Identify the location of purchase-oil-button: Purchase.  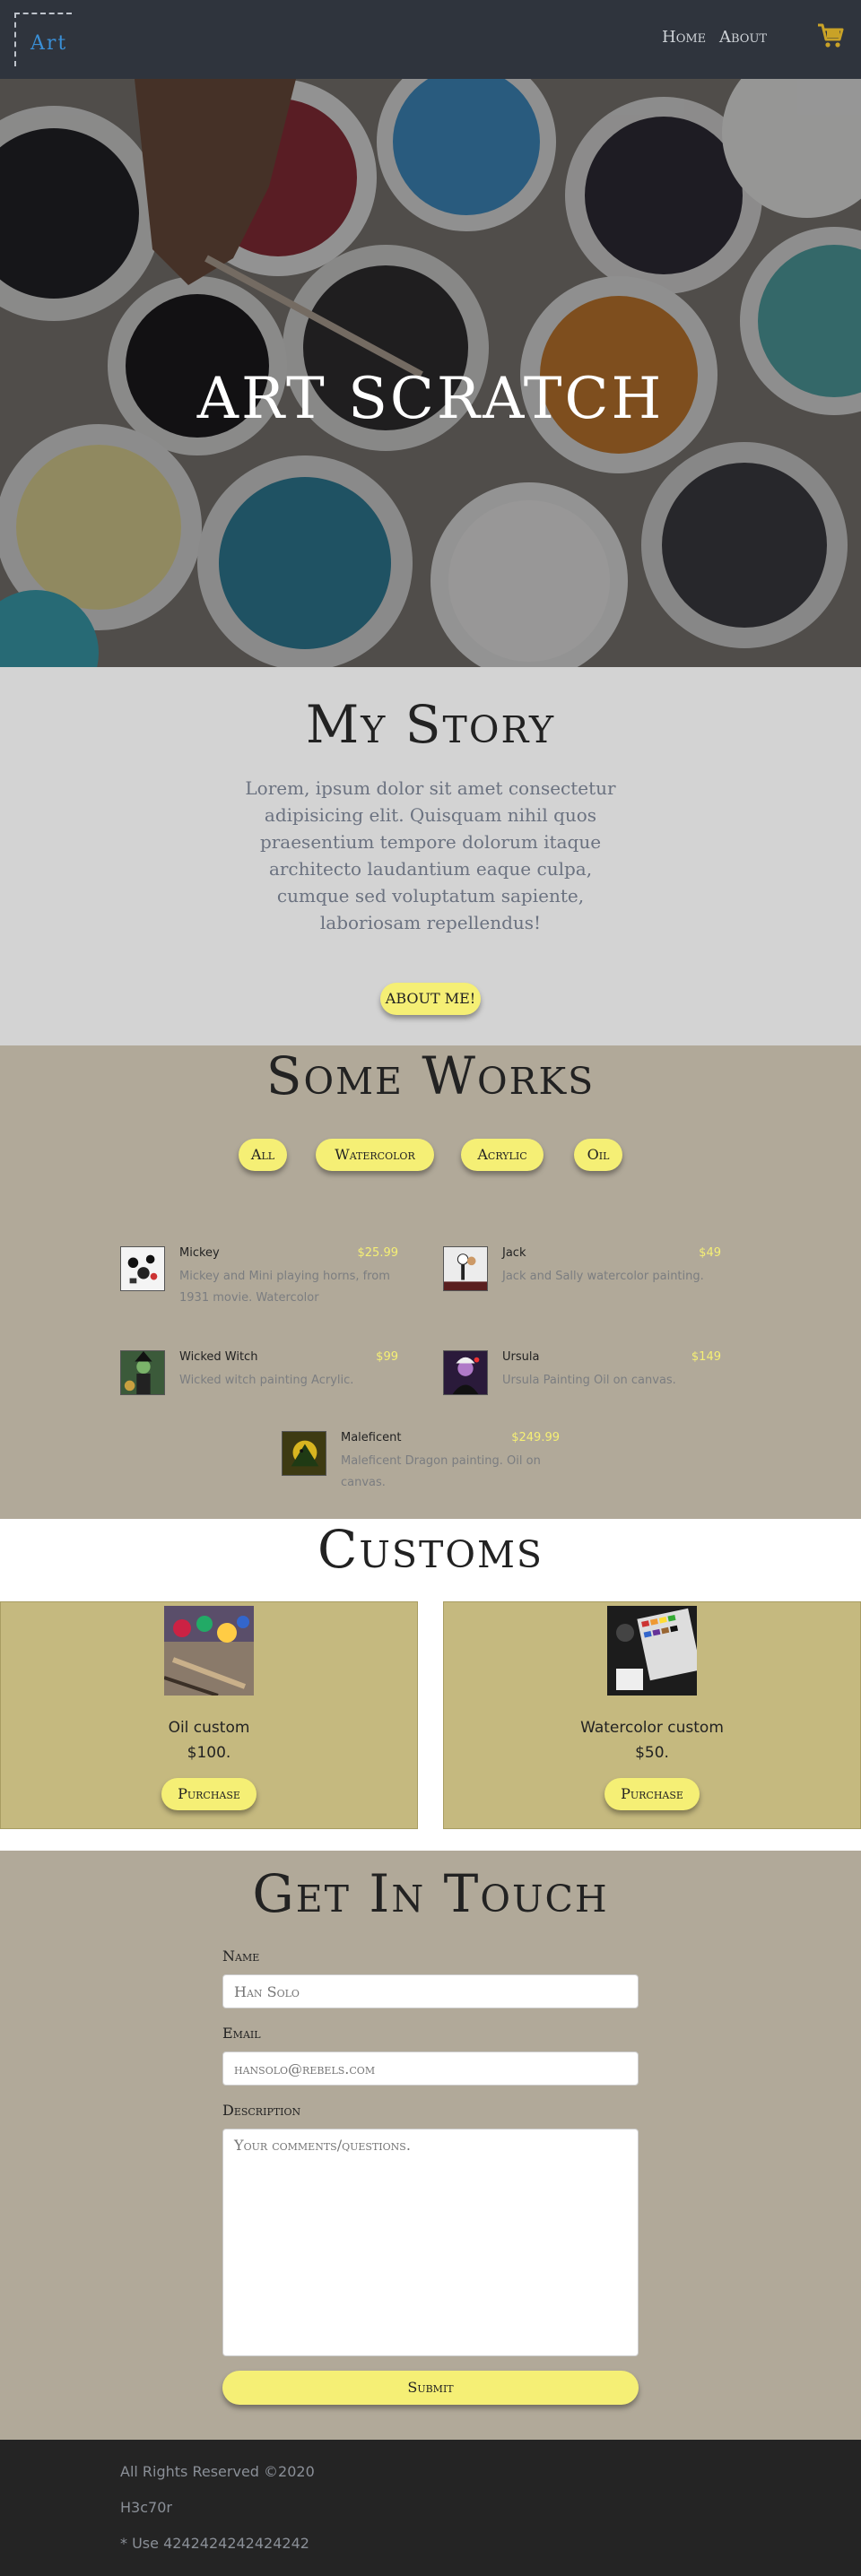
(209, 1794).